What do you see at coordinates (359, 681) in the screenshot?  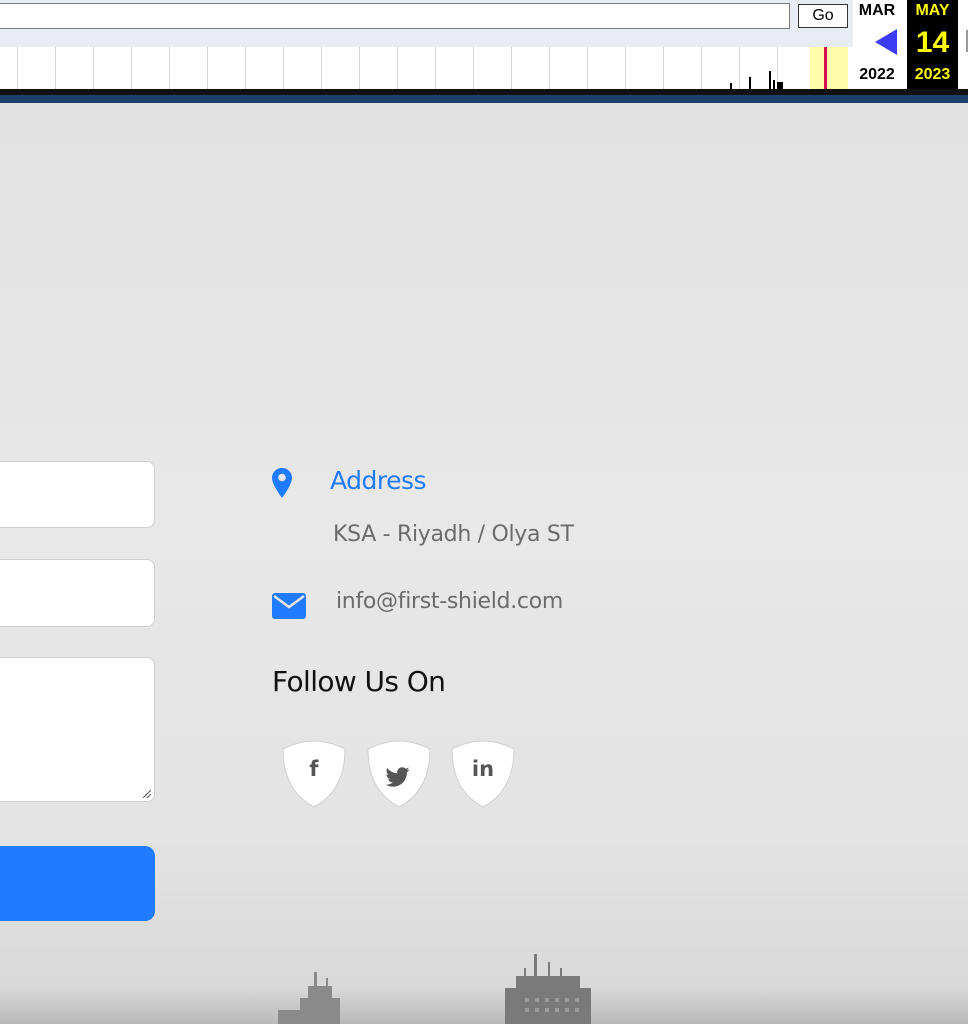 I see `follow-us-heading: Follow Us On` at bounding box center [359, 681].